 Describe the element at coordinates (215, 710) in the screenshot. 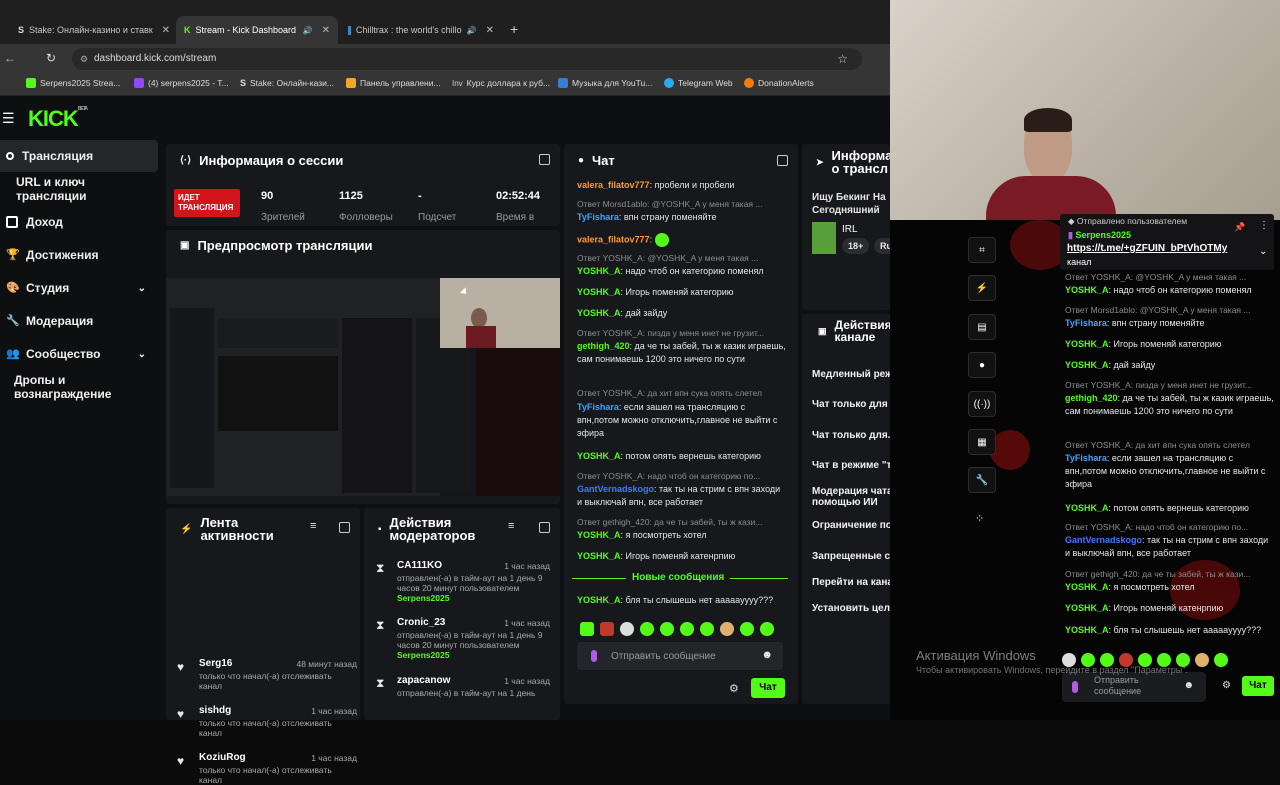

I see `activity-user: sishdg` at that location.